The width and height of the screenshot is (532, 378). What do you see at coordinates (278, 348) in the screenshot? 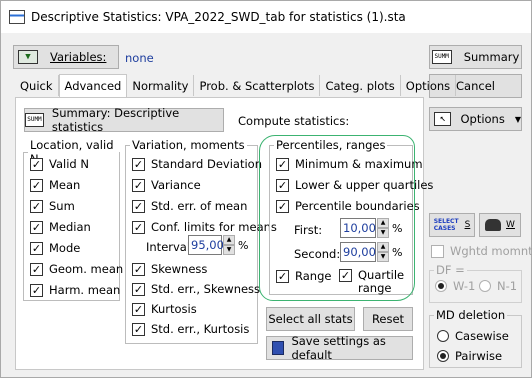
I see `save-icon` at bounding box center [278, 348].